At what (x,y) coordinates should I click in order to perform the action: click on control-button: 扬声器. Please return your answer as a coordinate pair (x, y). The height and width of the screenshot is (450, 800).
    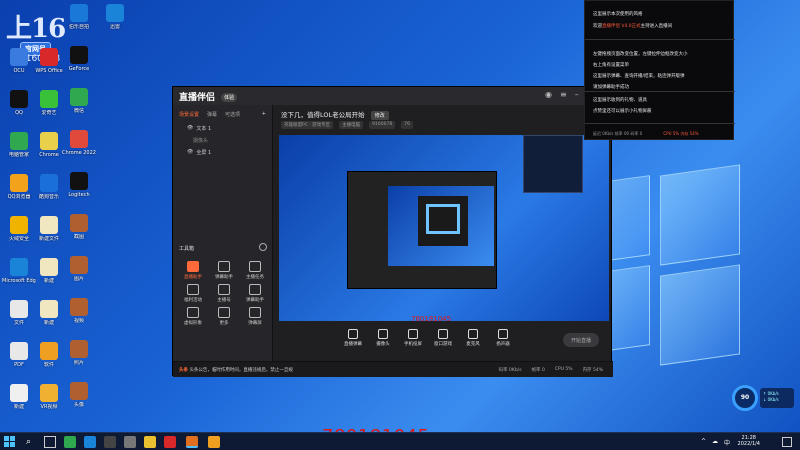
    Looking at the image, I should click on (503, 338).